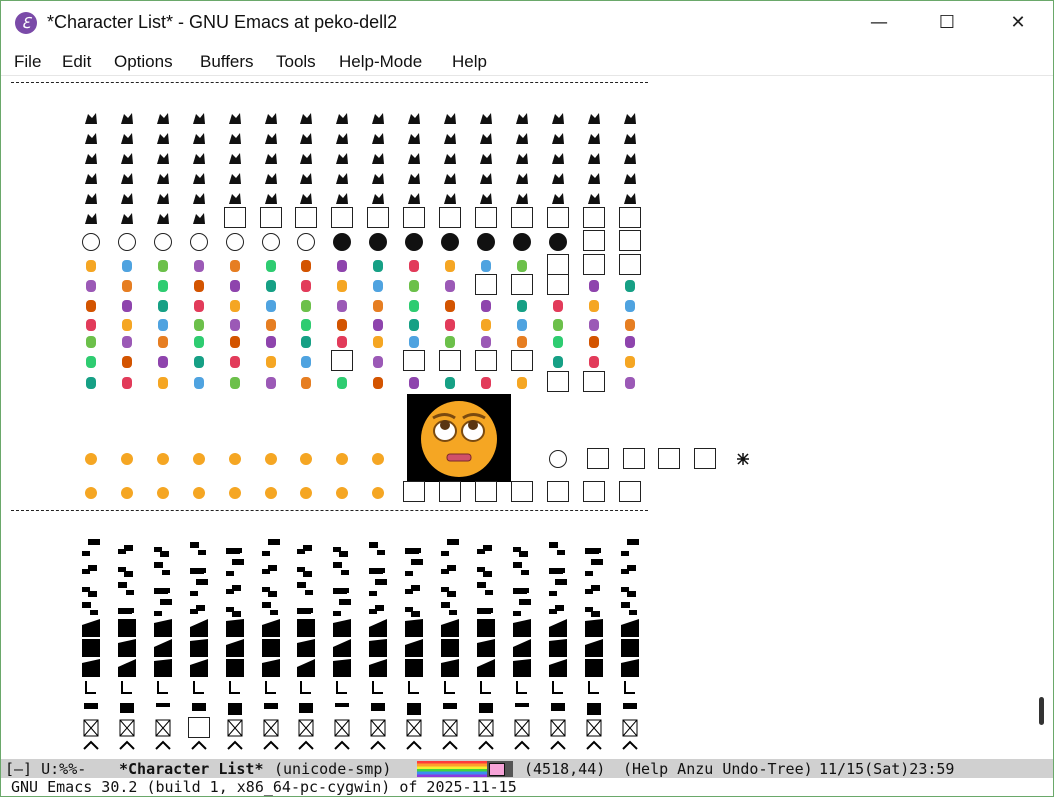  Describe the element at coordinates (1045, 417) in the screenshot. I see `vertical-scrollbar` at that location.